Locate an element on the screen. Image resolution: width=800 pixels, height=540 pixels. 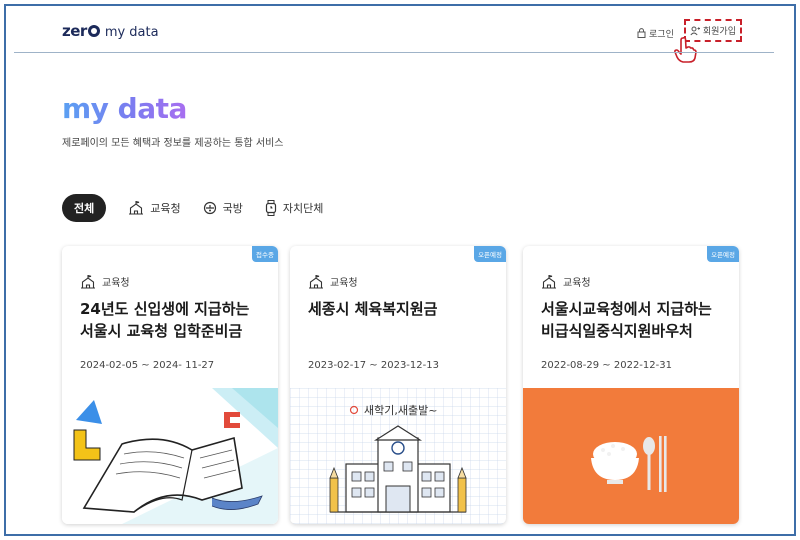
school-building-illustration: 새학기,새출발~ is located at coordinates (398, 456).